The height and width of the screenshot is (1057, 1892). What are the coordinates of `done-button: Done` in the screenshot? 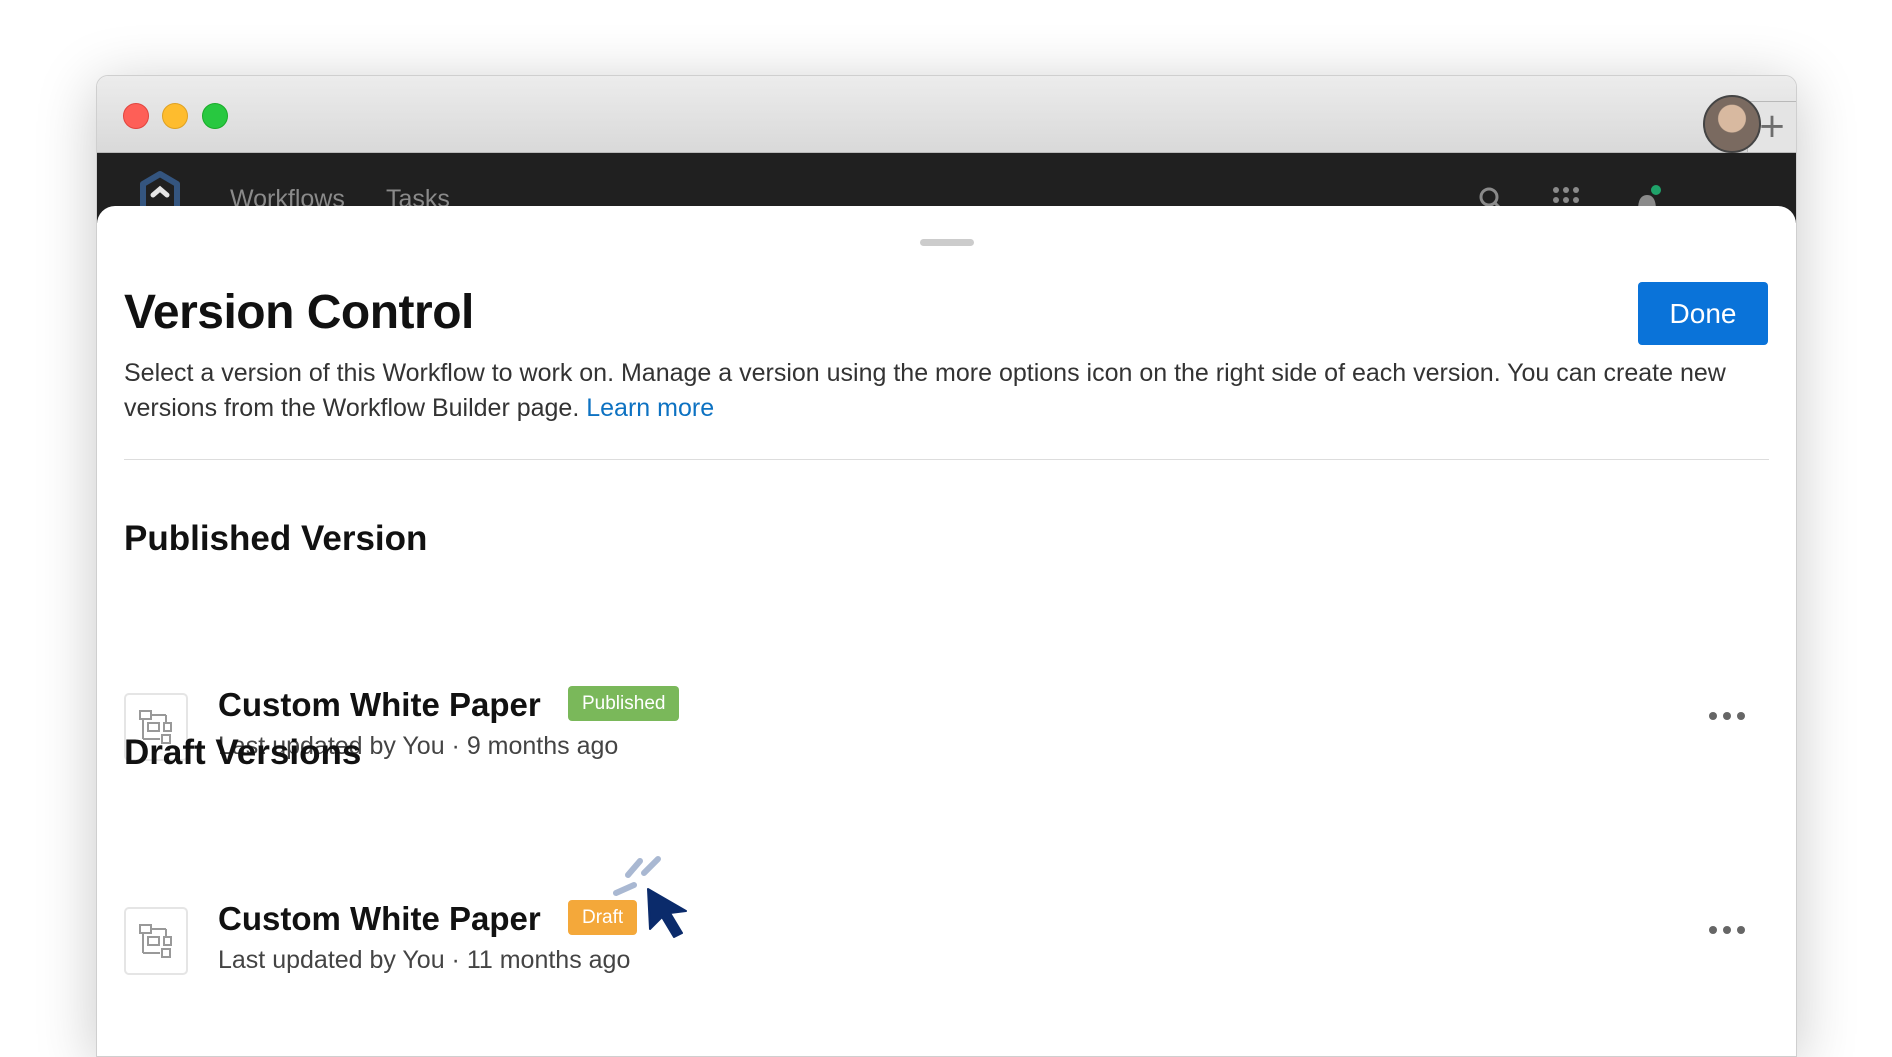 It's located at (1703, 313).